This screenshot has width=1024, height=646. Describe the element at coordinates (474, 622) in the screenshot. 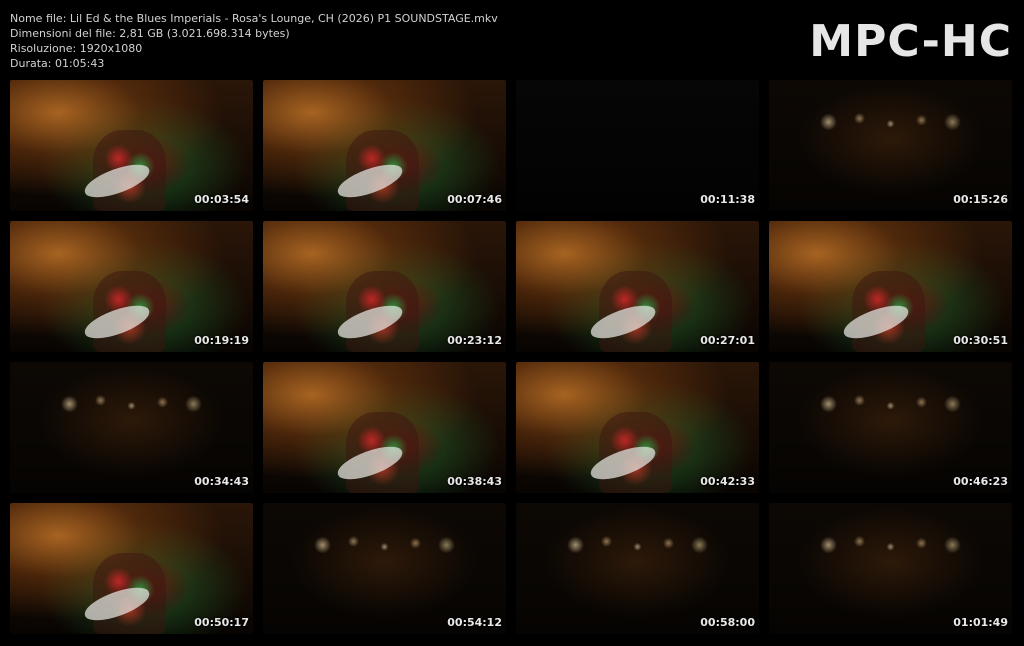

I see `thumbnail-timestamp: 00:54:12` at that location.